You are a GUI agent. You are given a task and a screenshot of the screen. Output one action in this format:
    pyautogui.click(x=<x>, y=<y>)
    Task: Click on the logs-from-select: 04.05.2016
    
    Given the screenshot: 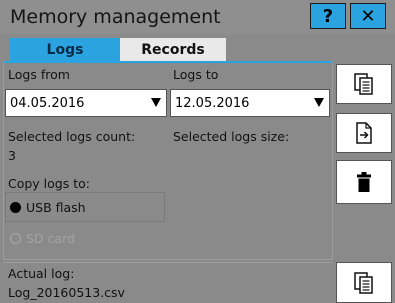 What is the action you would take?
    pyautogui.click(x=86, y=103)
    